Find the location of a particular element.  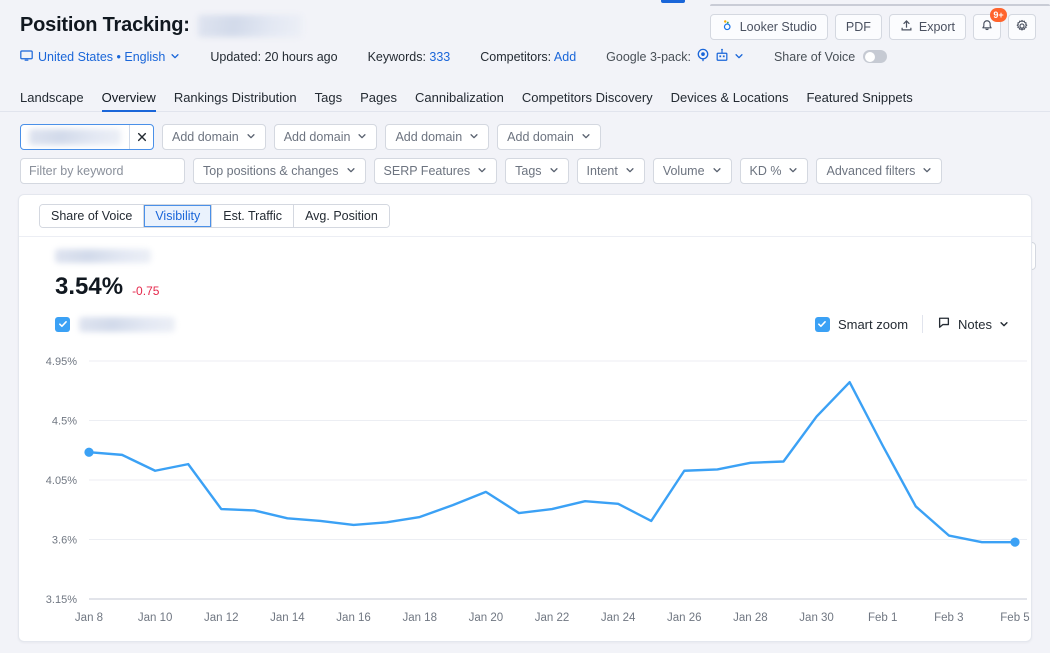

domain-chip-selected is located at coordinates (87, 137).